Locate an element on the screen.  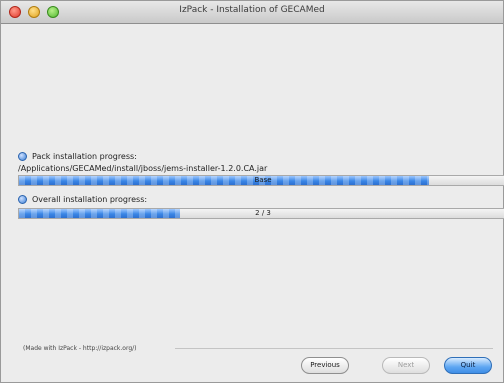
pack-progress-bar: Base is located at coordinates (261, 180).